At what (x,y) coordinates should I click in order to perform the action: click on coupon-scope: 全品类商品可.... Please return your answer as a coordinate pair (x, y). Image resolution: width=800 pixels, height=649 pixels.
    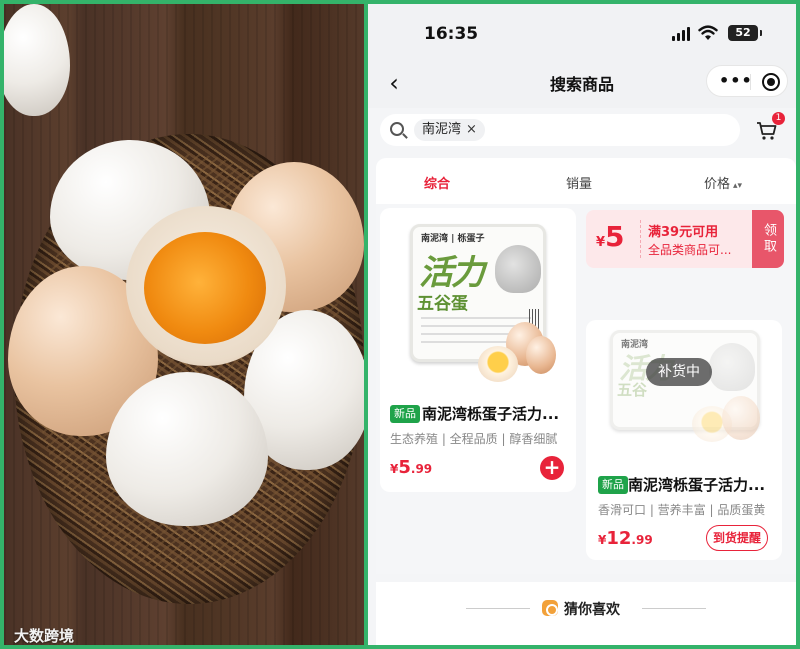
    Looking at the image, I should click on (690, 250).